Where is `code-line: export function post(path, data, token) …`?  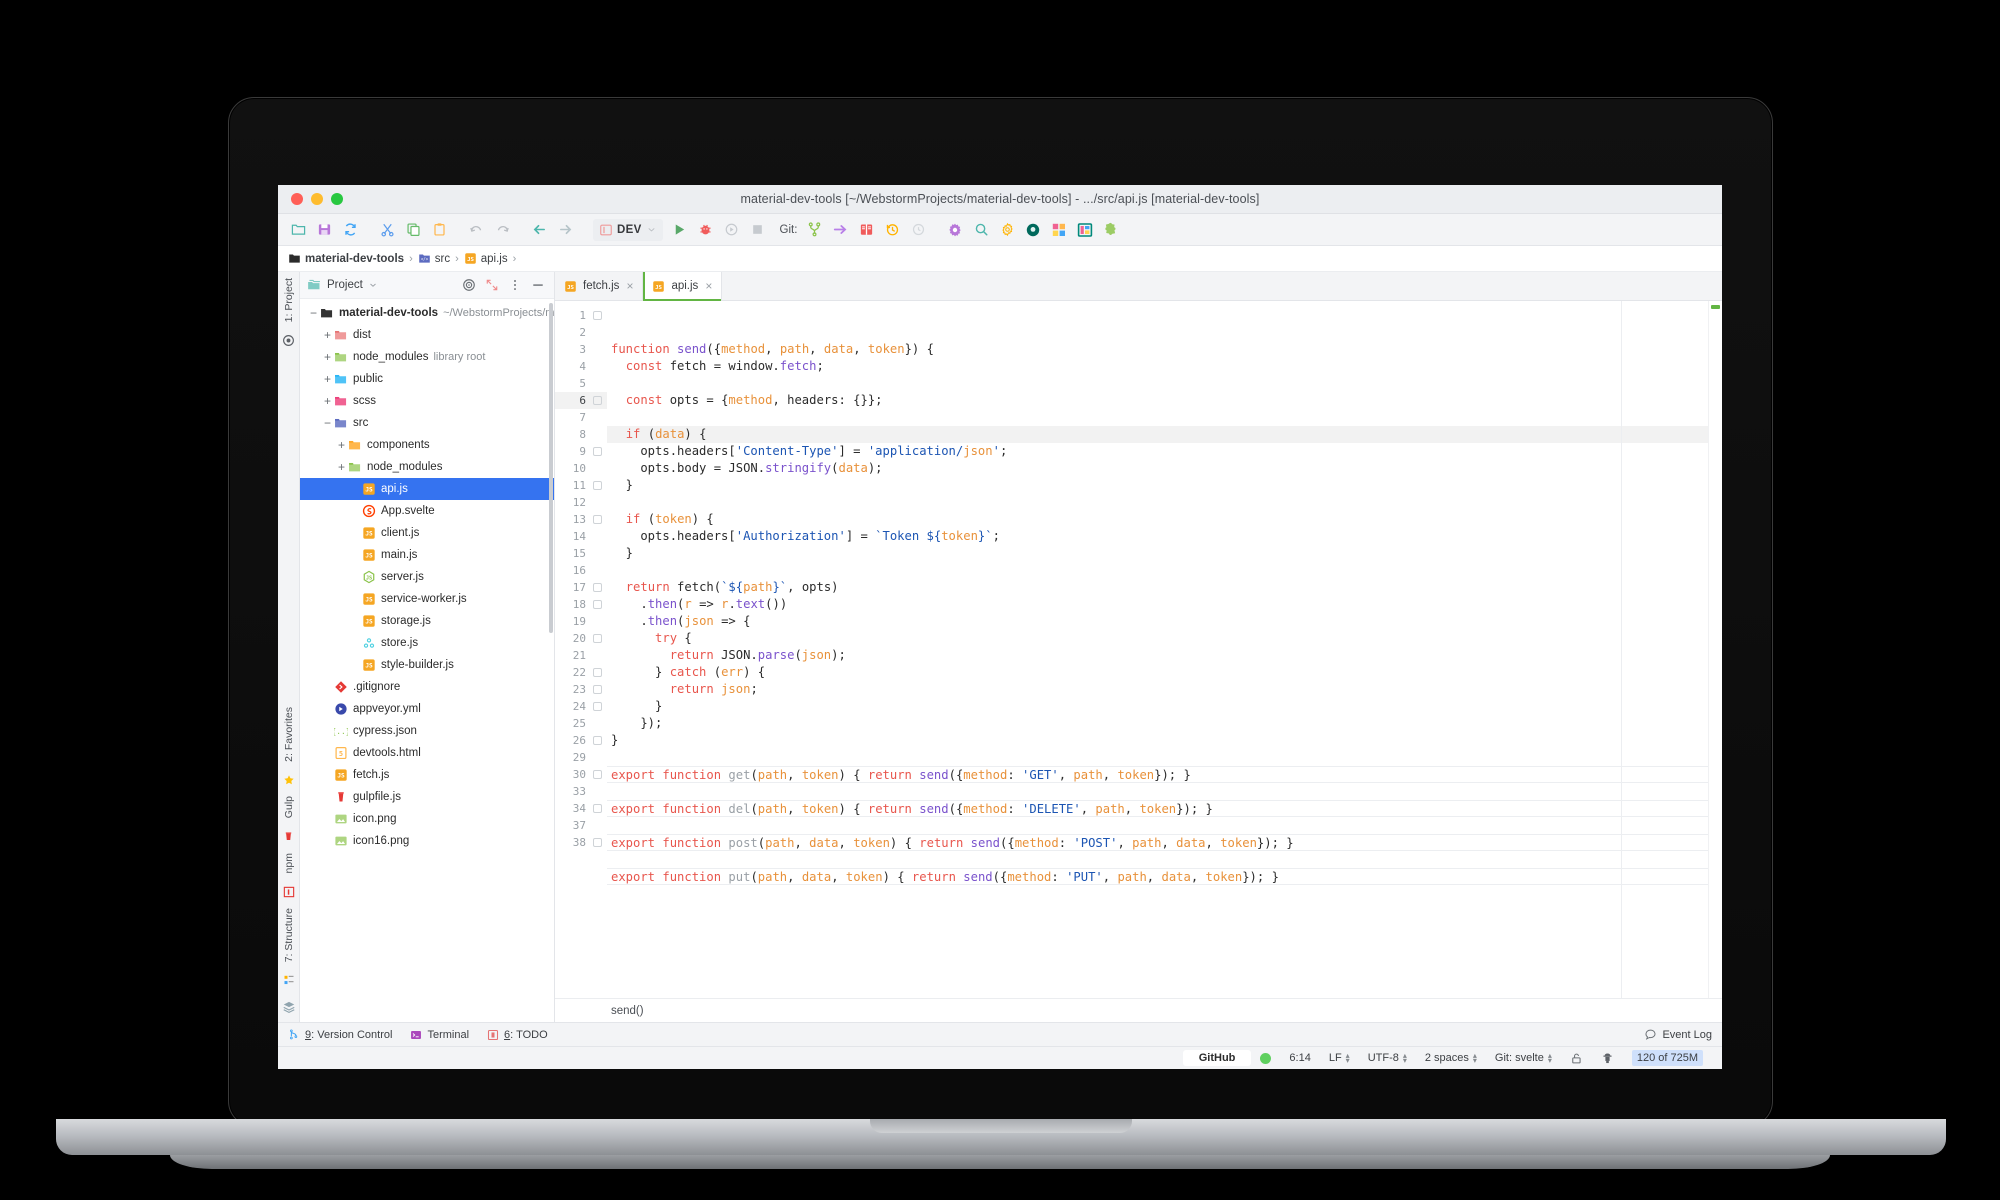
code-line: export function post(path, data, token) … is located at coordinates (1157, 842).